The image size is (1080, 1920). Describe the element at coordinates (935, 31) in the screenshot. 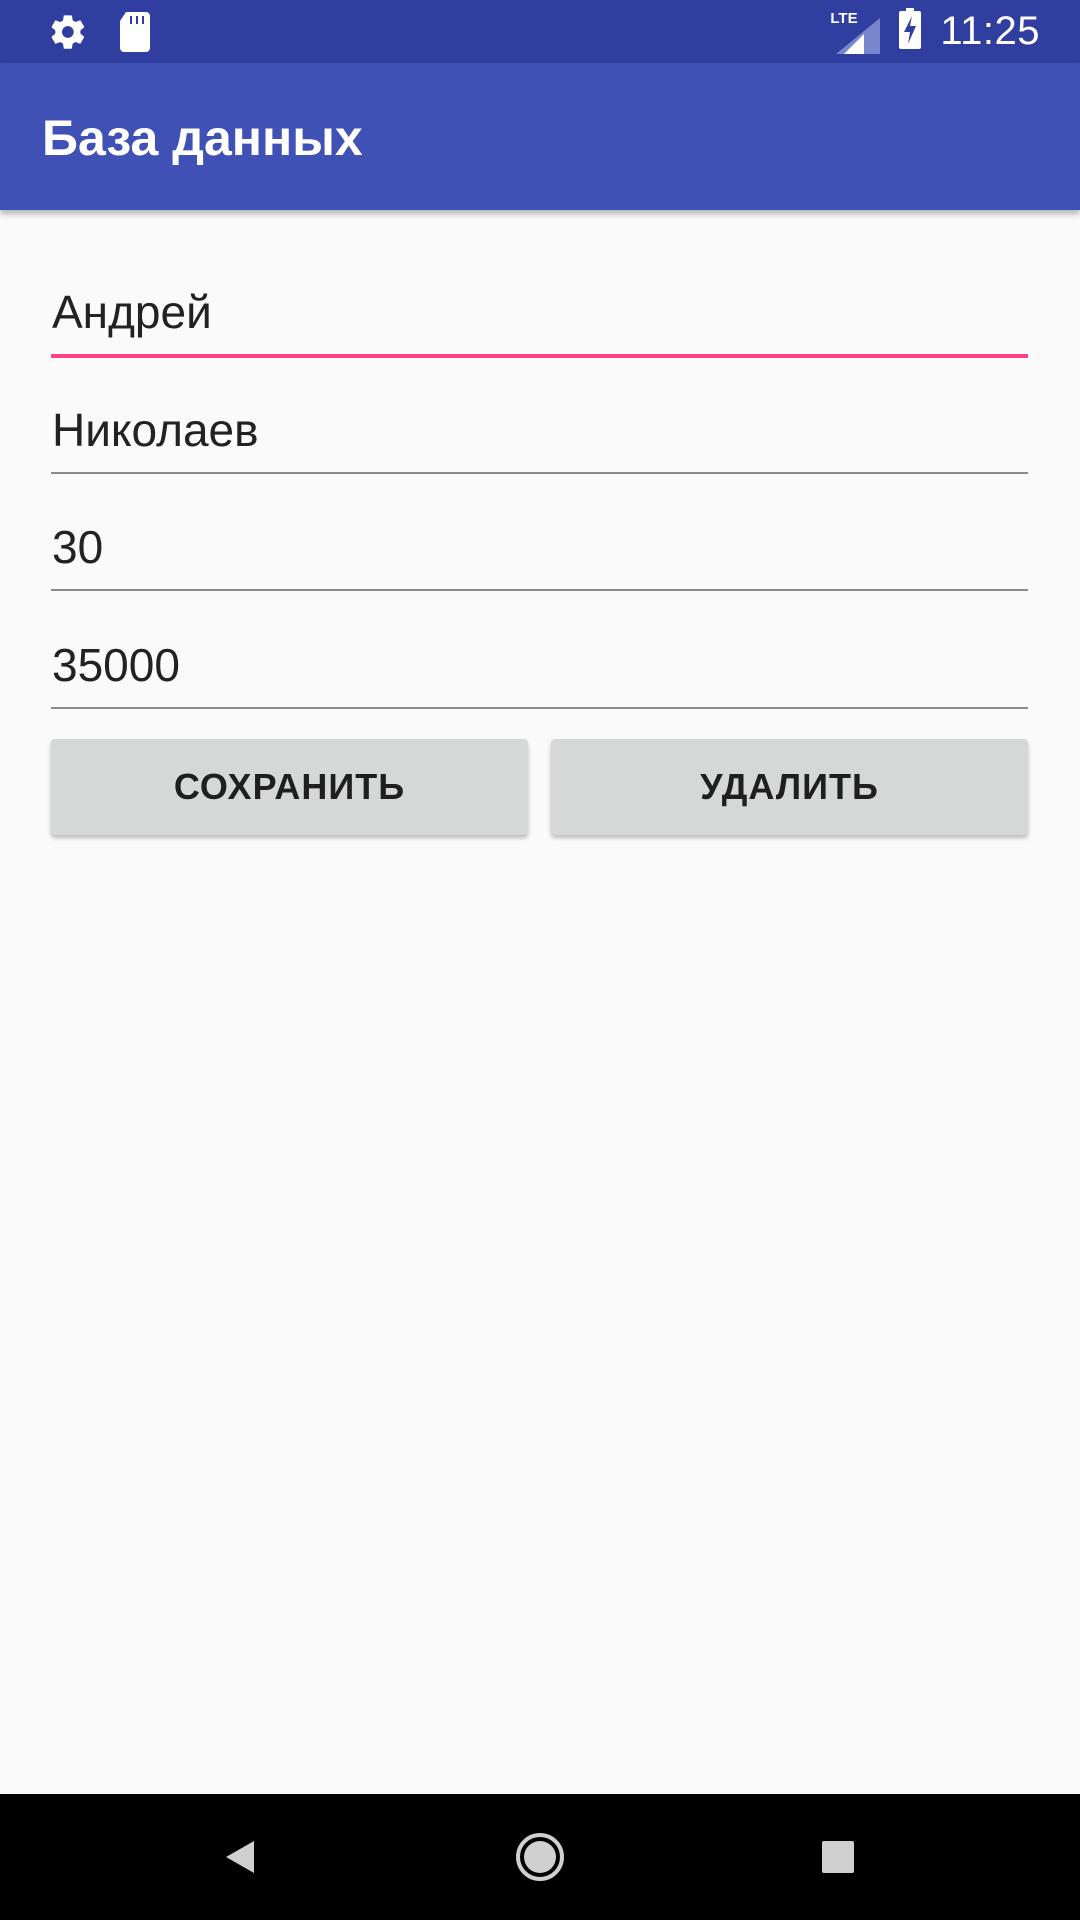

I see `status-right-icons: LTE 11:25` at that location.